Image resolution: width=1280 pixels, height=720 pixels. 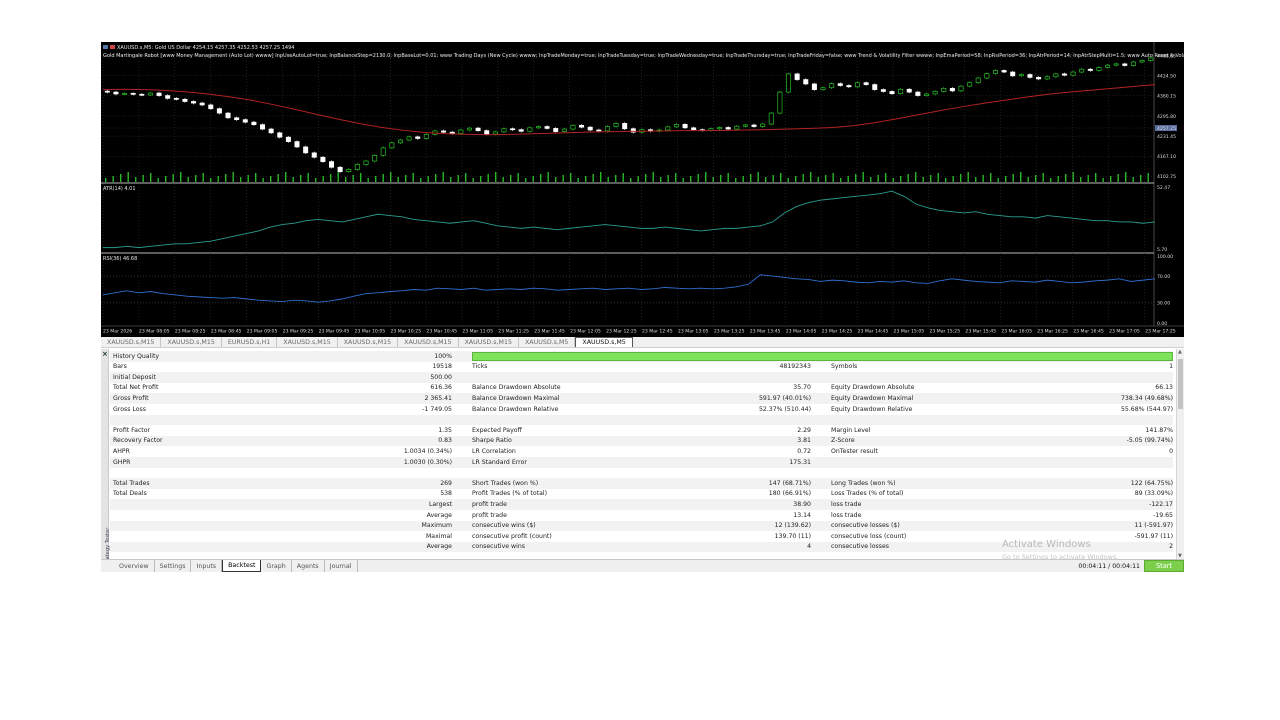 What do you see at coordinates (1180, 352) in the screenshot?
I see `scroll-up-icon: ▲` at bounding box center [1180, 352].